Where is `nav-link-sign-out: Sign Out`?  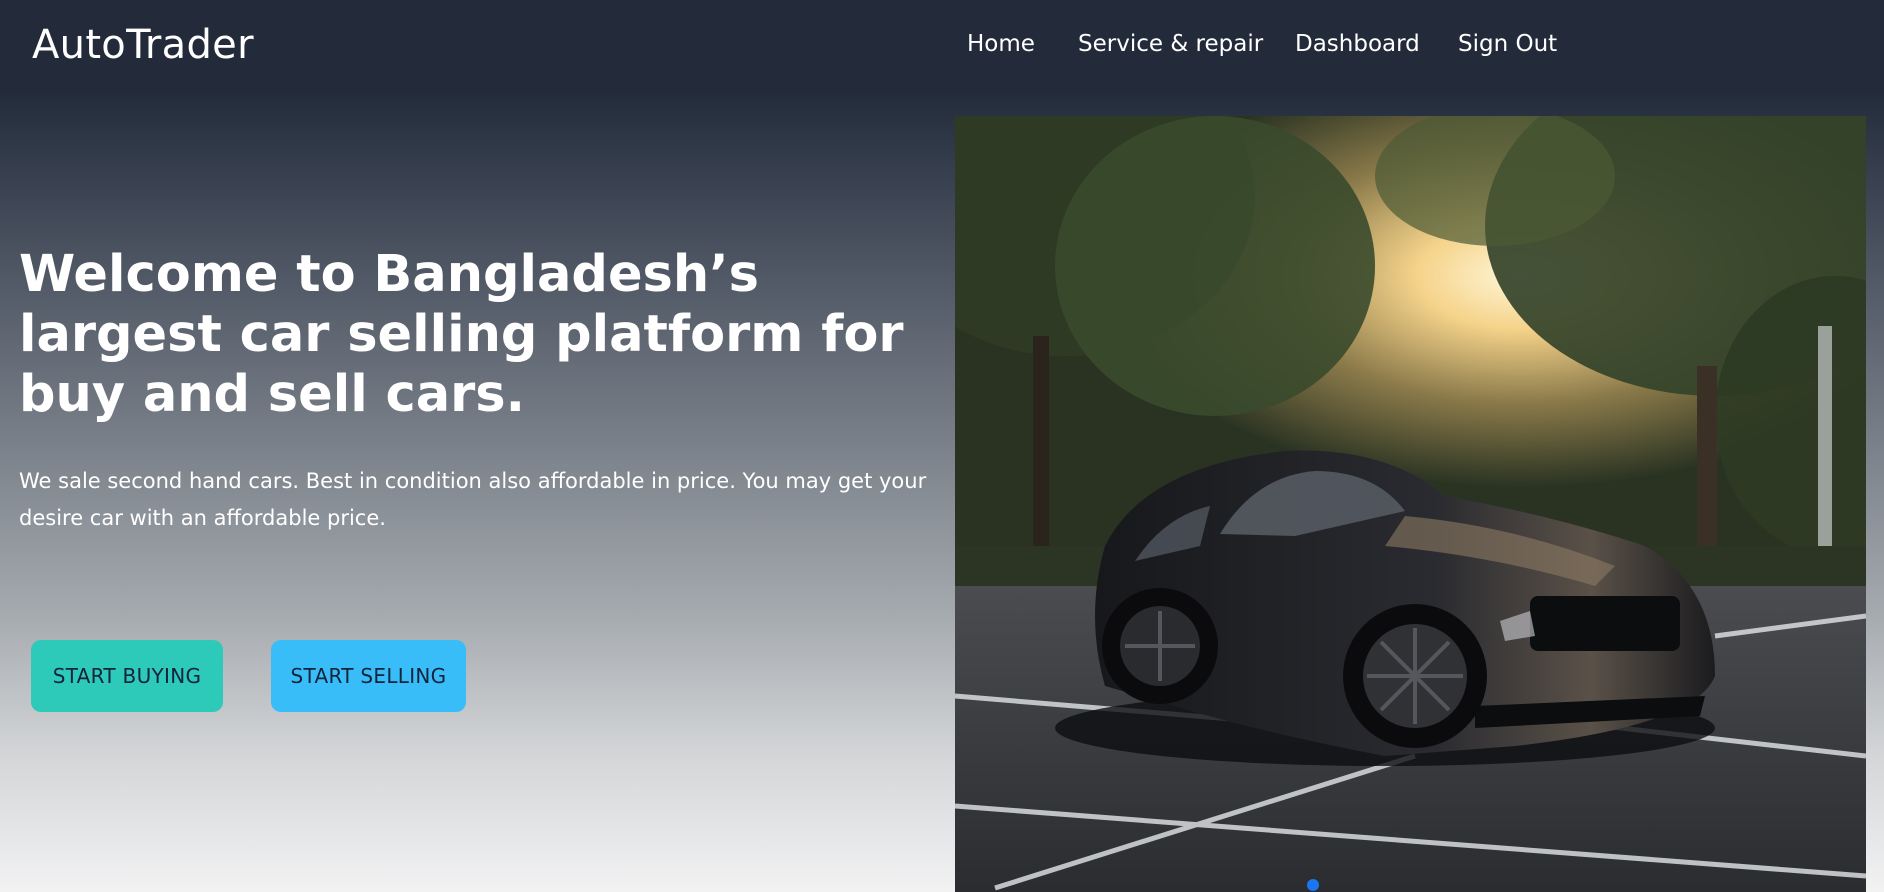 nav-link-sign-out: Sign Out is located at coordinates (1507, 44).